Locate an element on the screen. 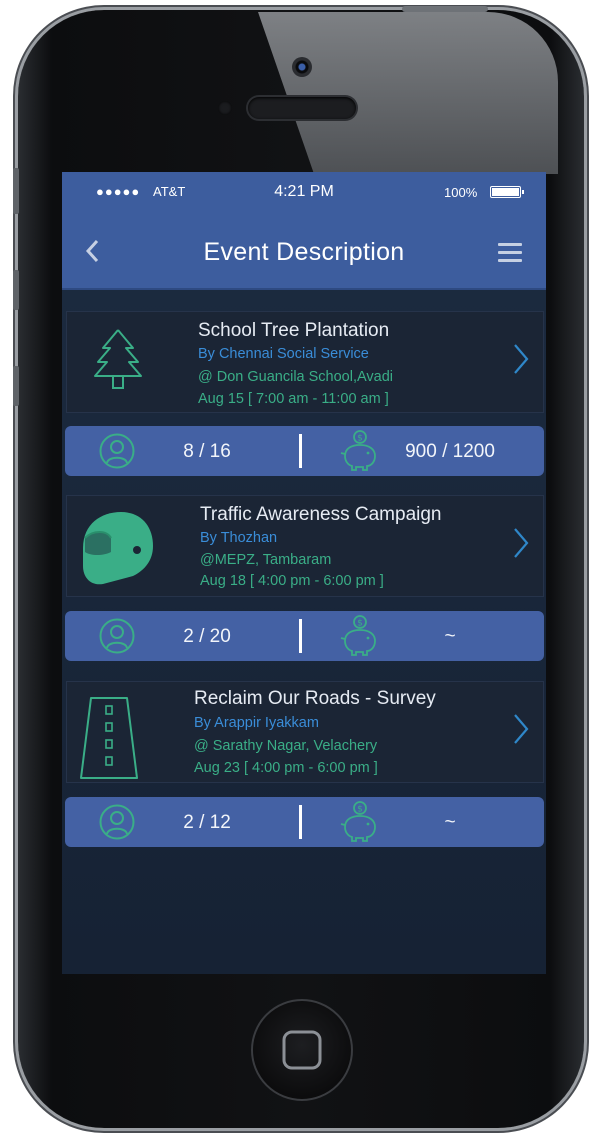  volunteer-count: 2 / 12 is located at coordinates (207, 822).